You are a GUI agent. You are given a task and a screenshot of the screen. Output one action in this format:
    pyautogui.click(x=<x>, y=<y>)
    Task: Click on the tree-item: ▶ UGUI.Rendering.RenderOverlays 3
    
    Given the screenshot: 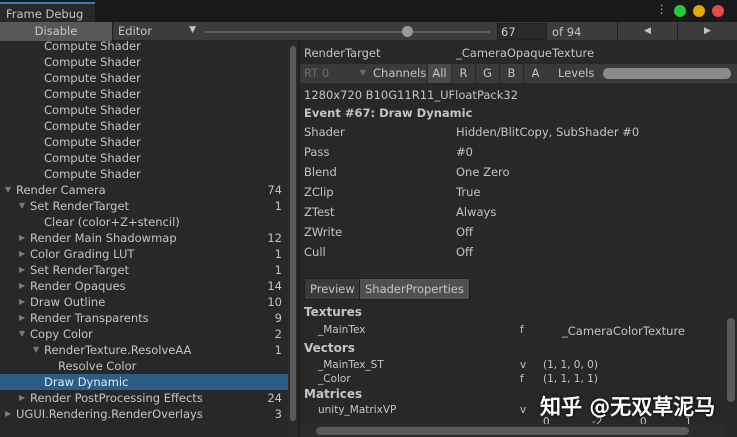 What is the action you would take?
    pyautogui.click(x=144, y=414)
    